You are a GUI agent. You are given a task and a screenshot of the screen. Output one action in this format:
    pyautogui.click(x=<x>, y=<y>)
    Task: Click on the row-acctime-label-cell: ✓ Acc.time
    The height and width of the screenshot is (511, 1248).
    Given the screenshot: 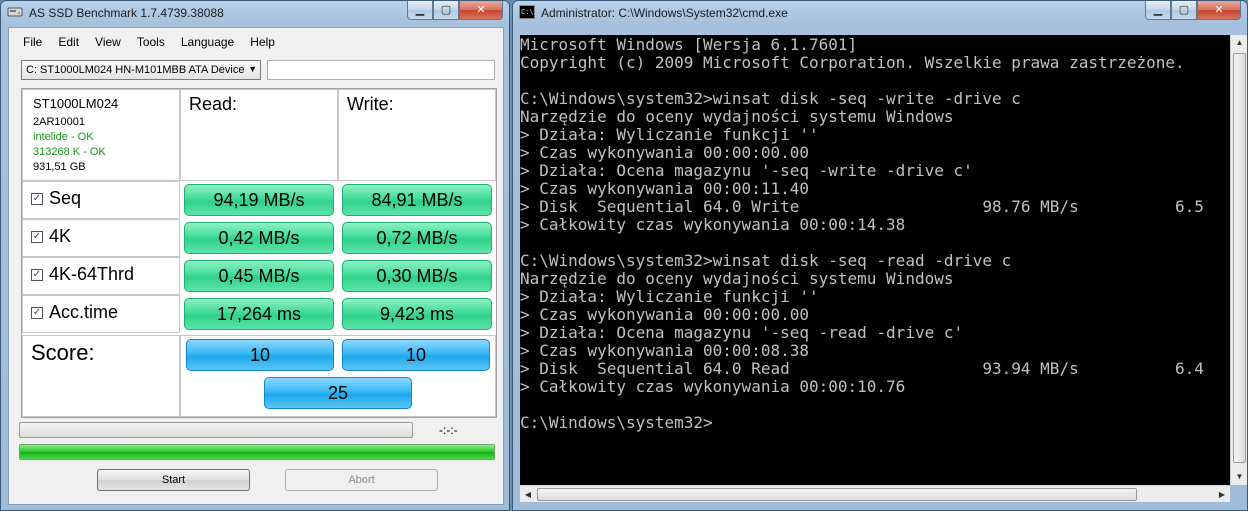 What is the action you would take?
    pyautogui.click(x=101, y=314)
    